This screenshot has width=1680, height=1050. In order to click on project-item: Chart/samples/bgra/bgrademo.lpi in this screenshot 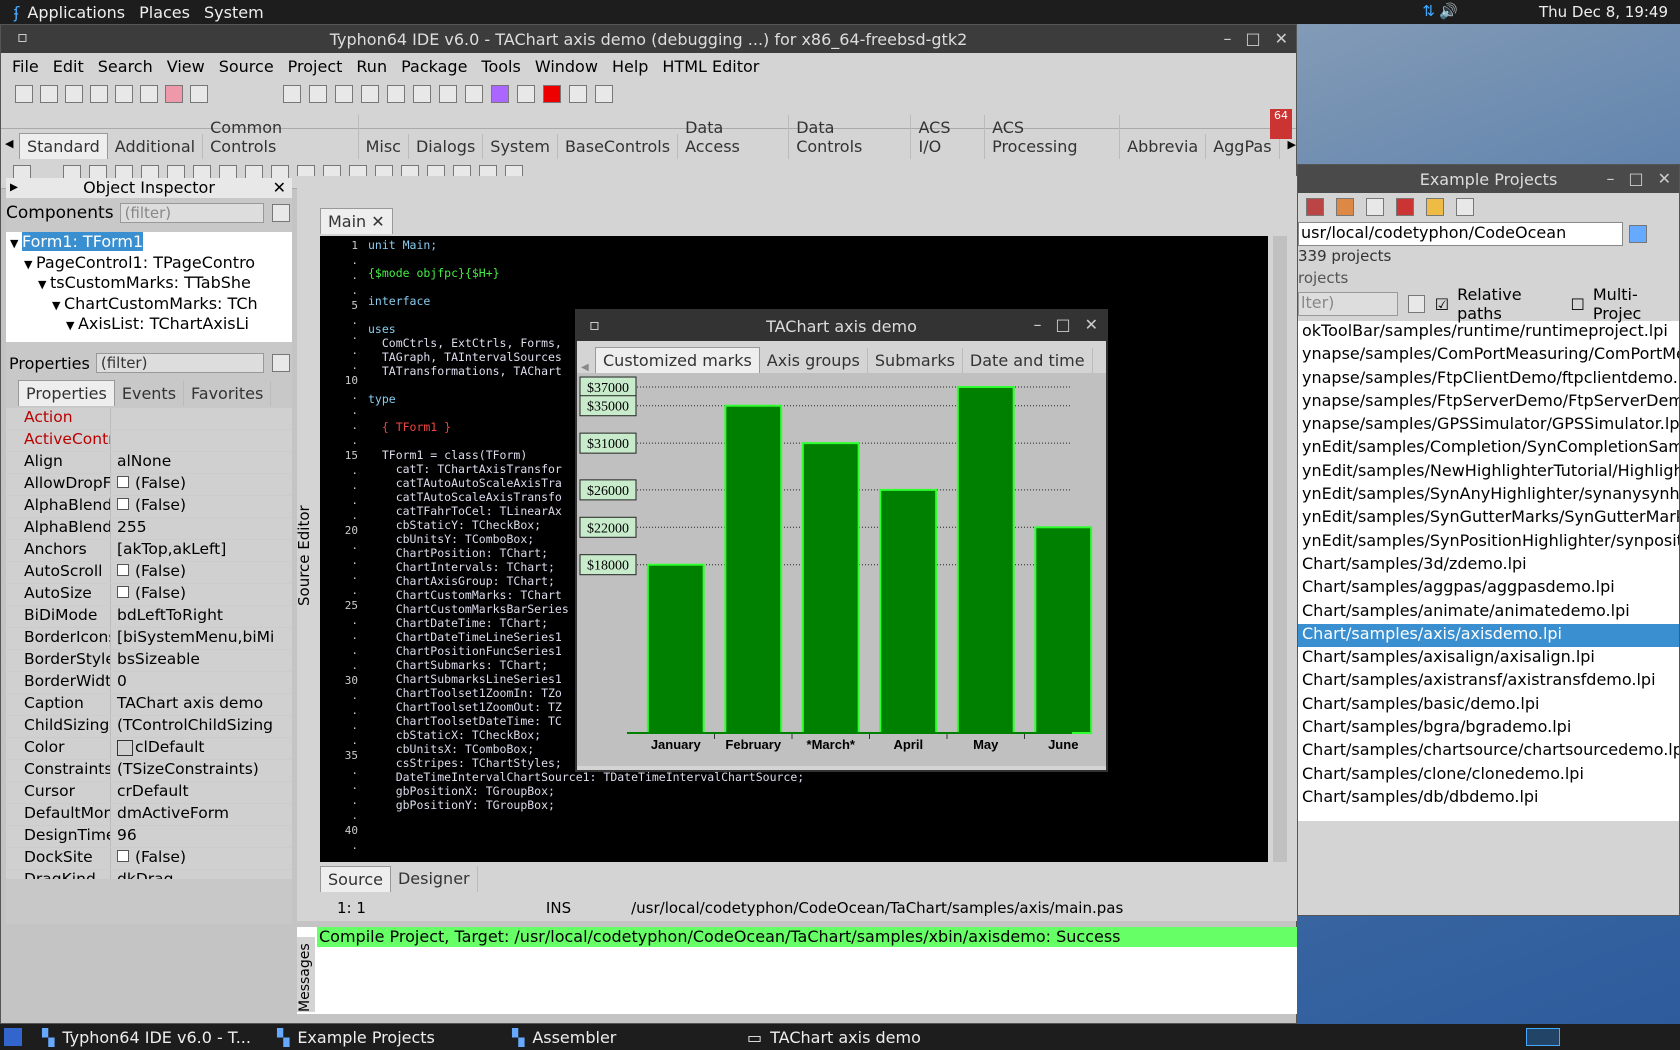, I will do `click(1488, 728)`.